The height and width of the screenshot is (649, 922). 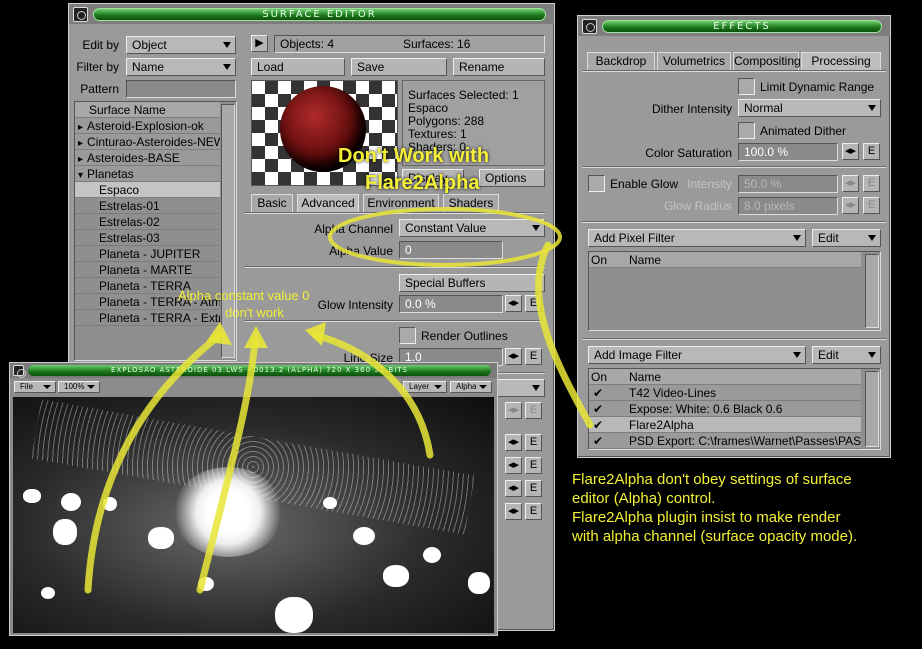 I want to click on special-buffers-button: Special Buffers, so click(x=472, y=283).